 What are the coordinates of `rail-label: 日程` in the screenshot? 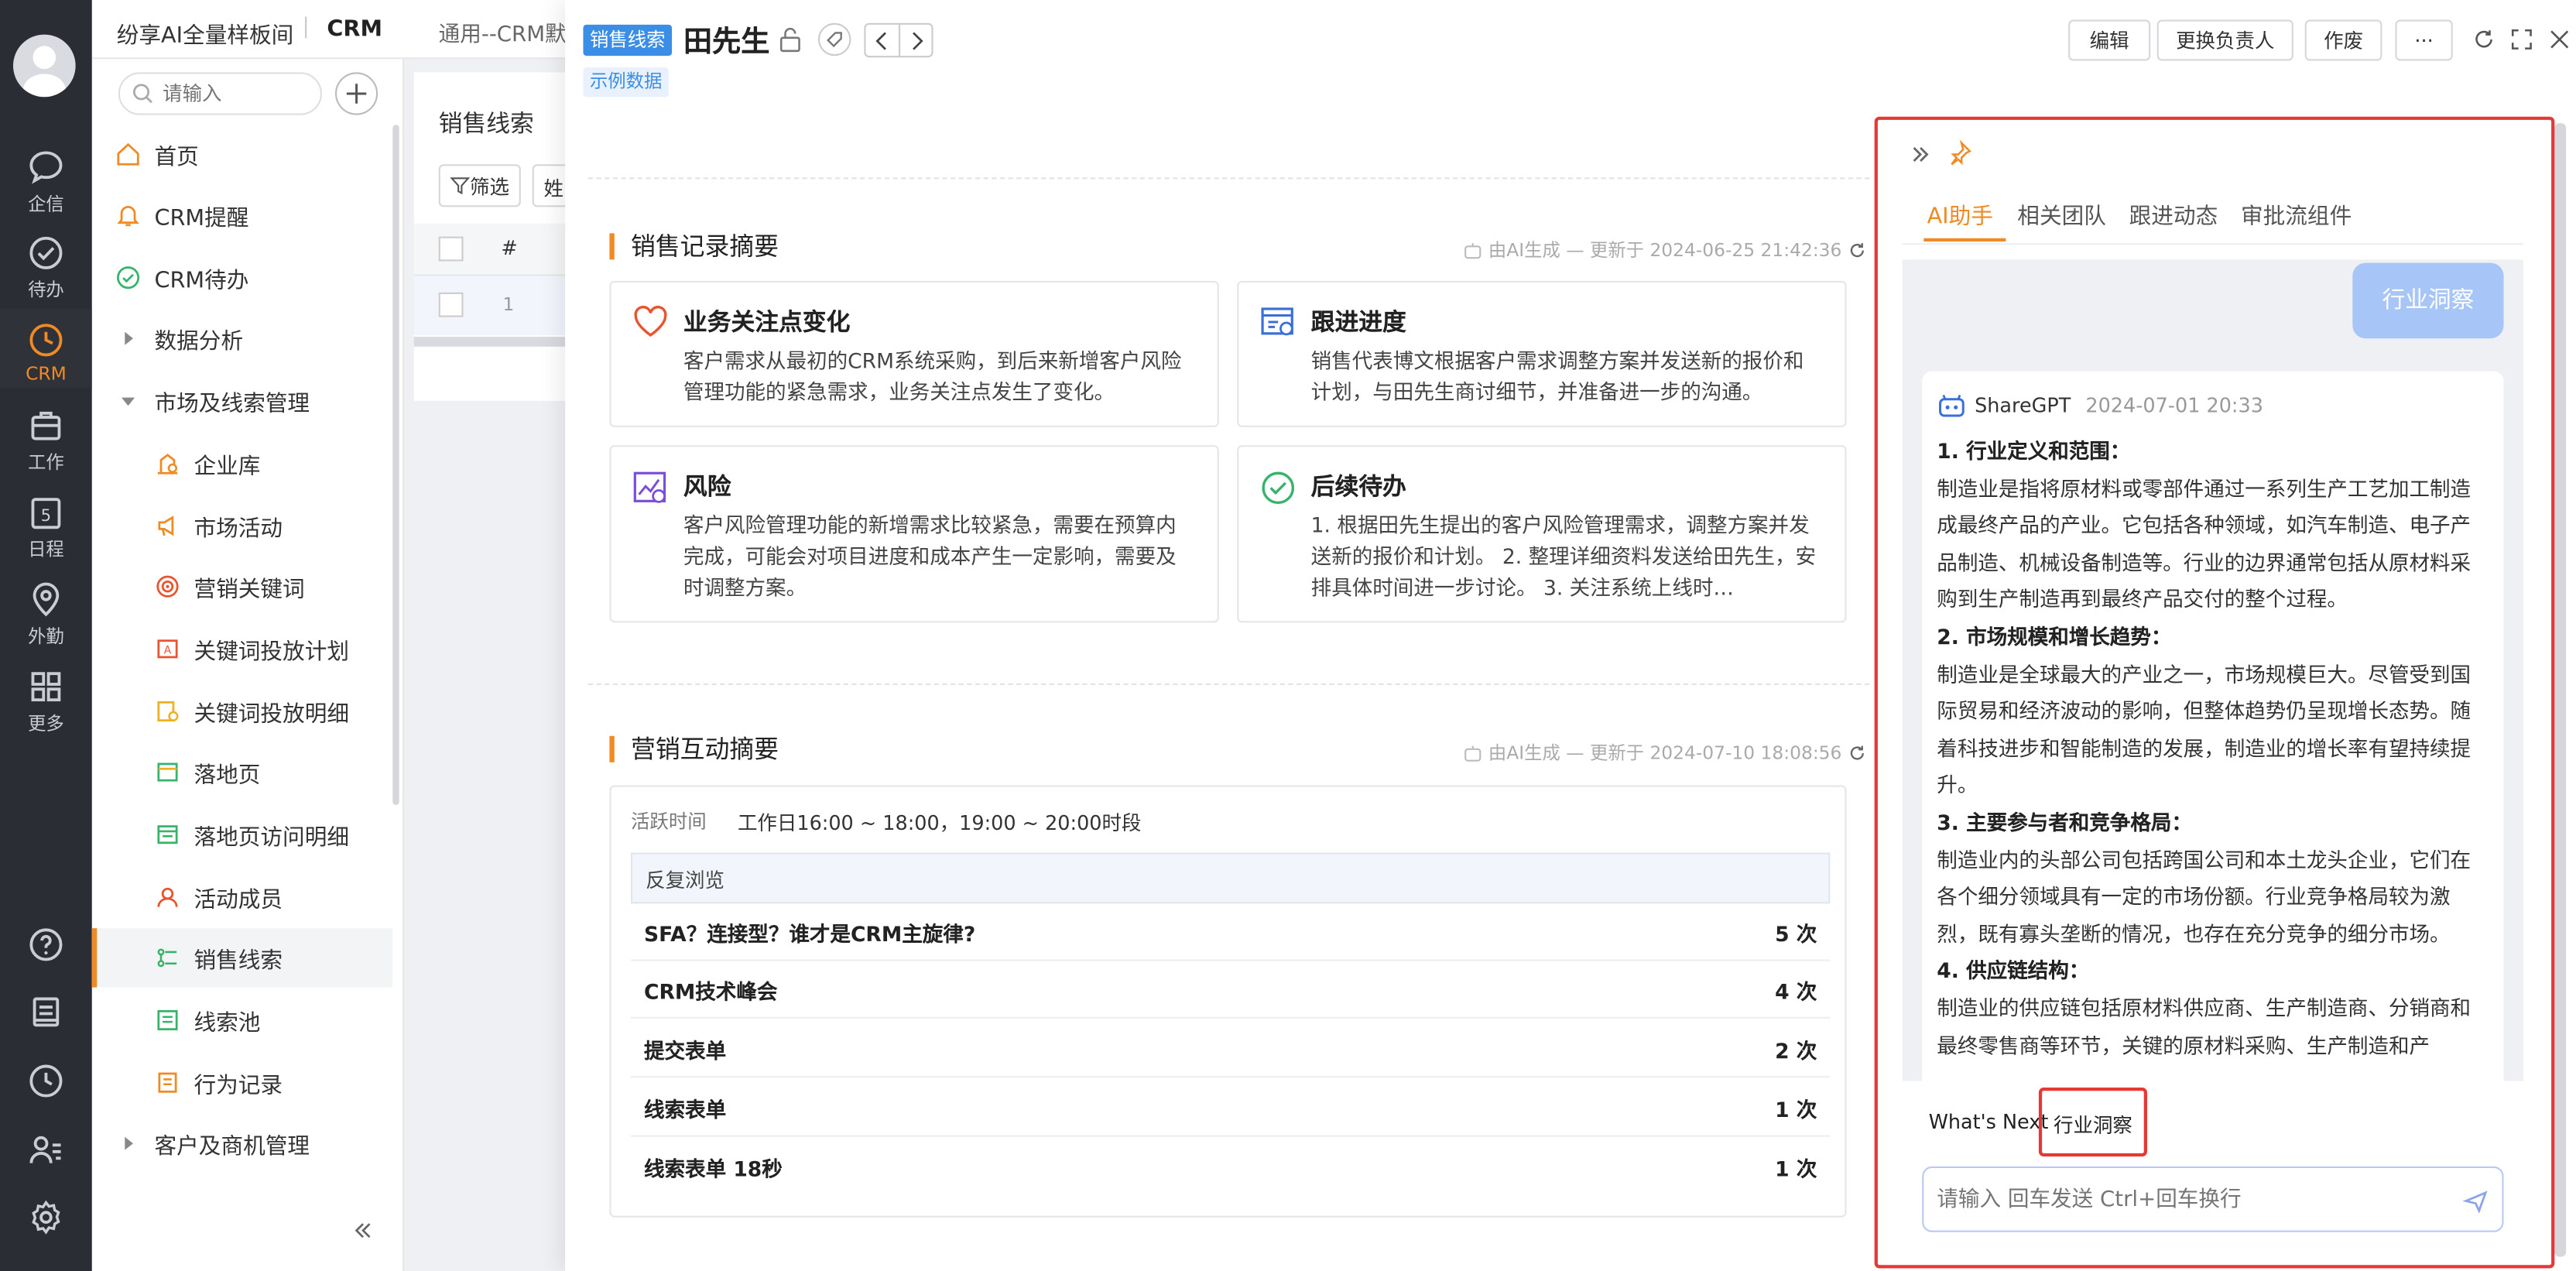 It's located at (46, 550).